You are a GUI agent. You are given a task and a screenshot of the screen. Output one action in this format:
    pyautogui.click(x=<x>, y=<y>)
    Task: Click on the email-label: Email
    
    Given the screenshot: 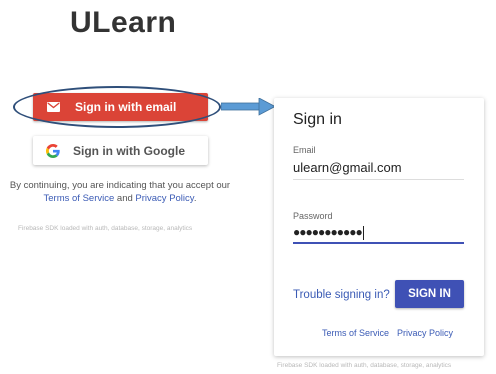 What is the action you would take?
    pyautogui.click(x=304, y=150)
    